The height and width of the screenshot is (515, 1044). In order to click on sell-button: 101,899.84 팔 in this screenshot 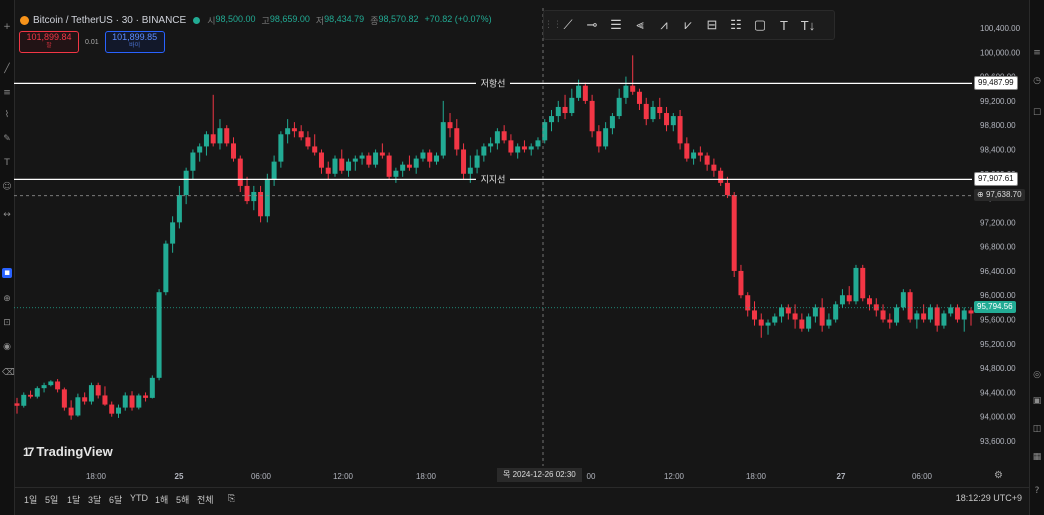, I will do `click(49, 42)`.